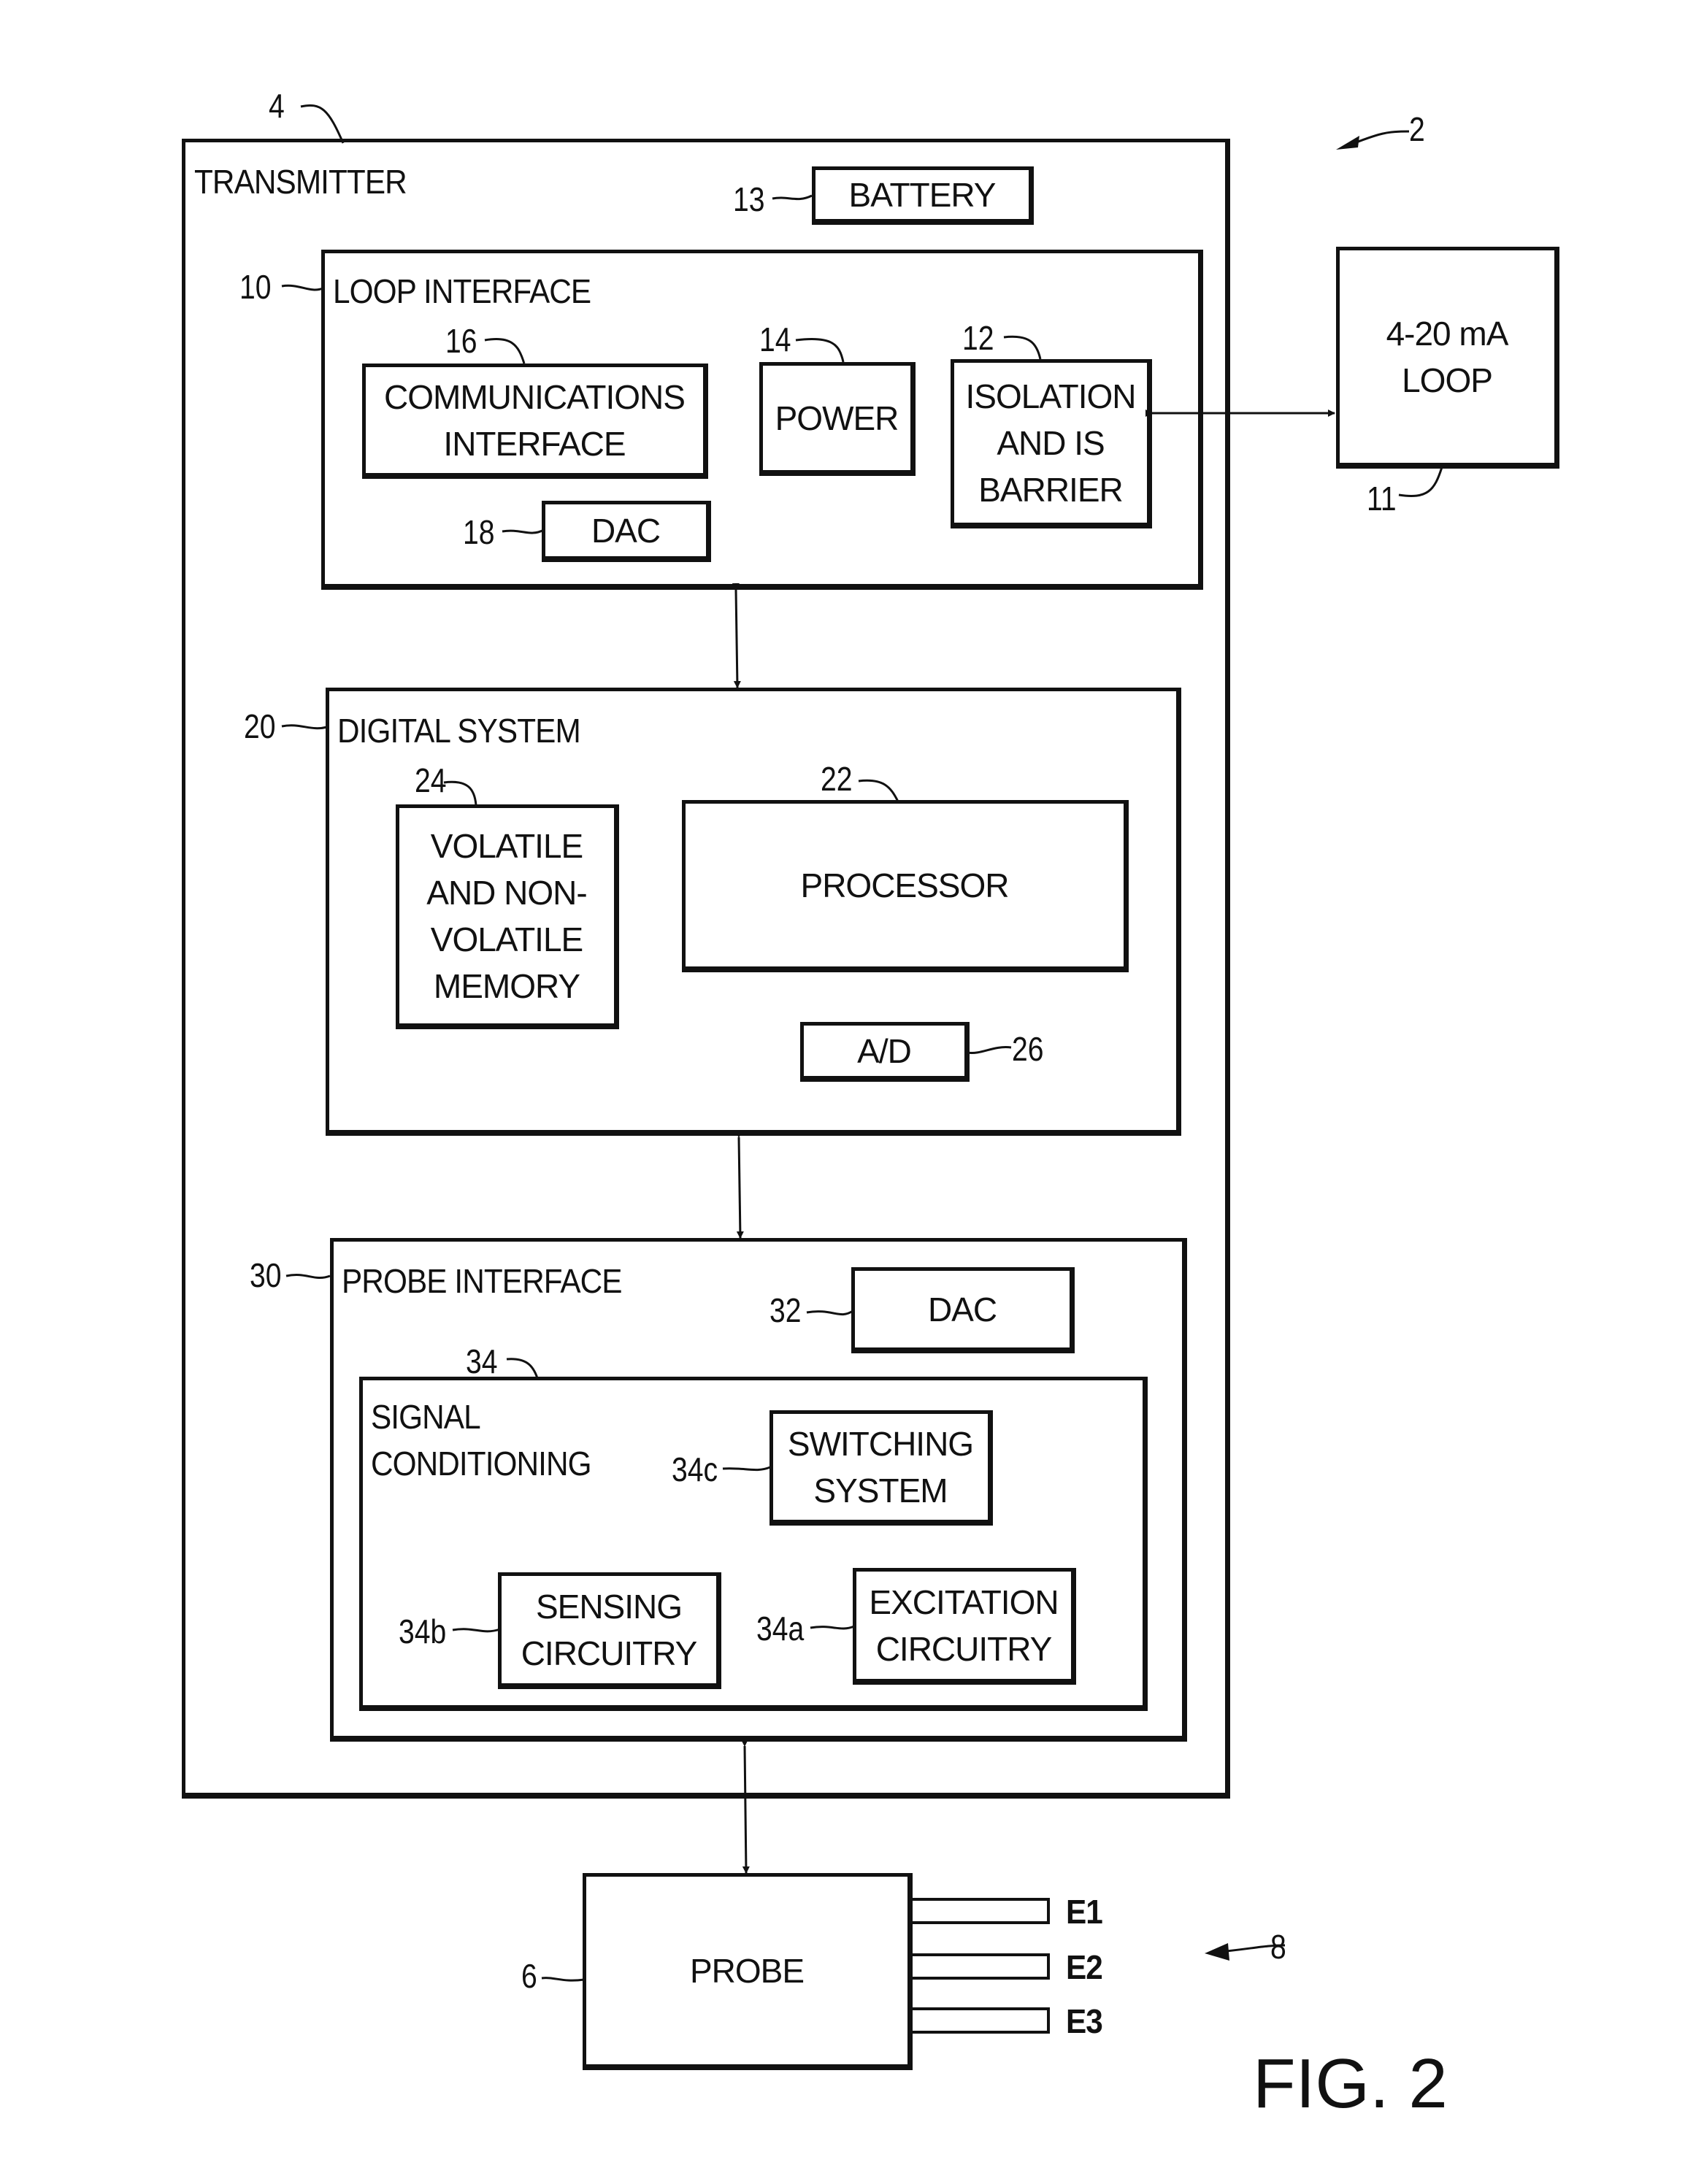  I want to click on probe-dac-ref: 32, so click(786, 1310).